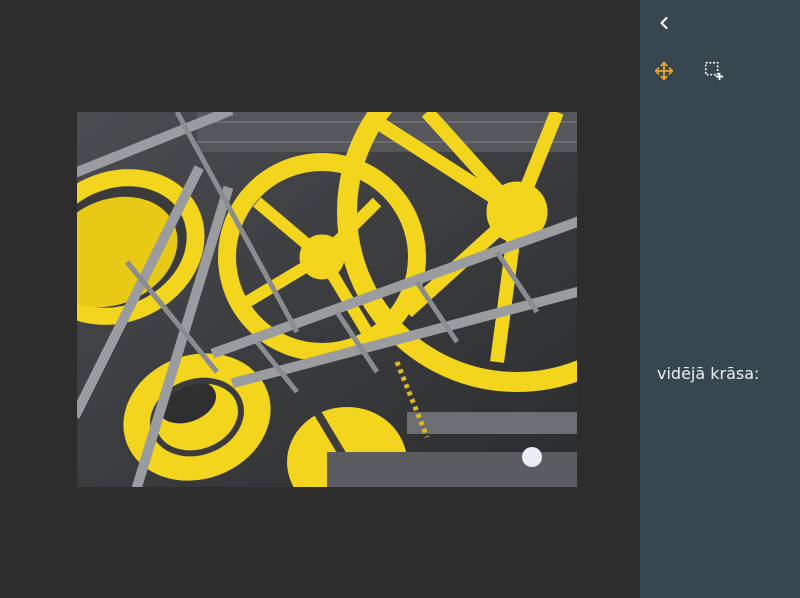 This screenshot has width=800, height=598. I want to click on select-region-add-icon, so click(714, 71).